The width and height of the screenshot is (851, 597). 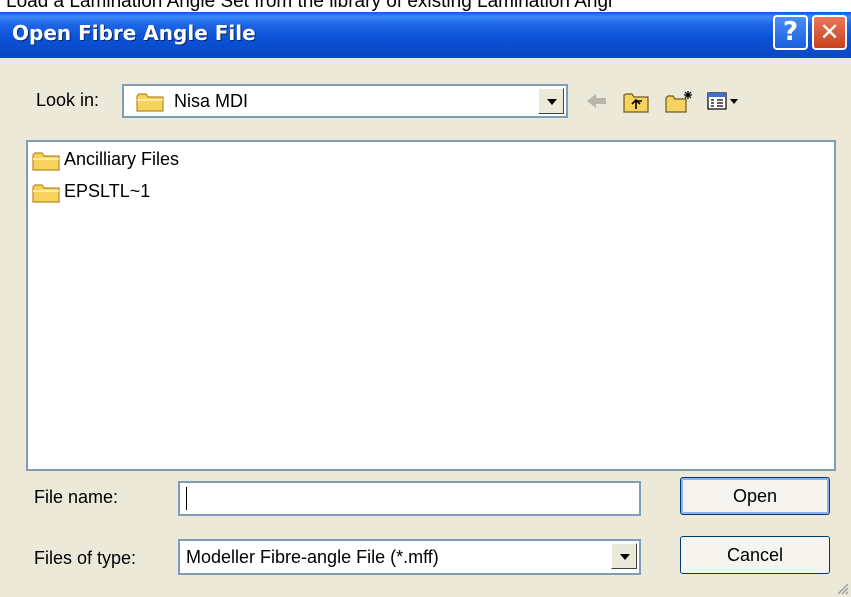 I want to click on dialog-title: Open Fibre Angle File, so click(x=134, y=33).